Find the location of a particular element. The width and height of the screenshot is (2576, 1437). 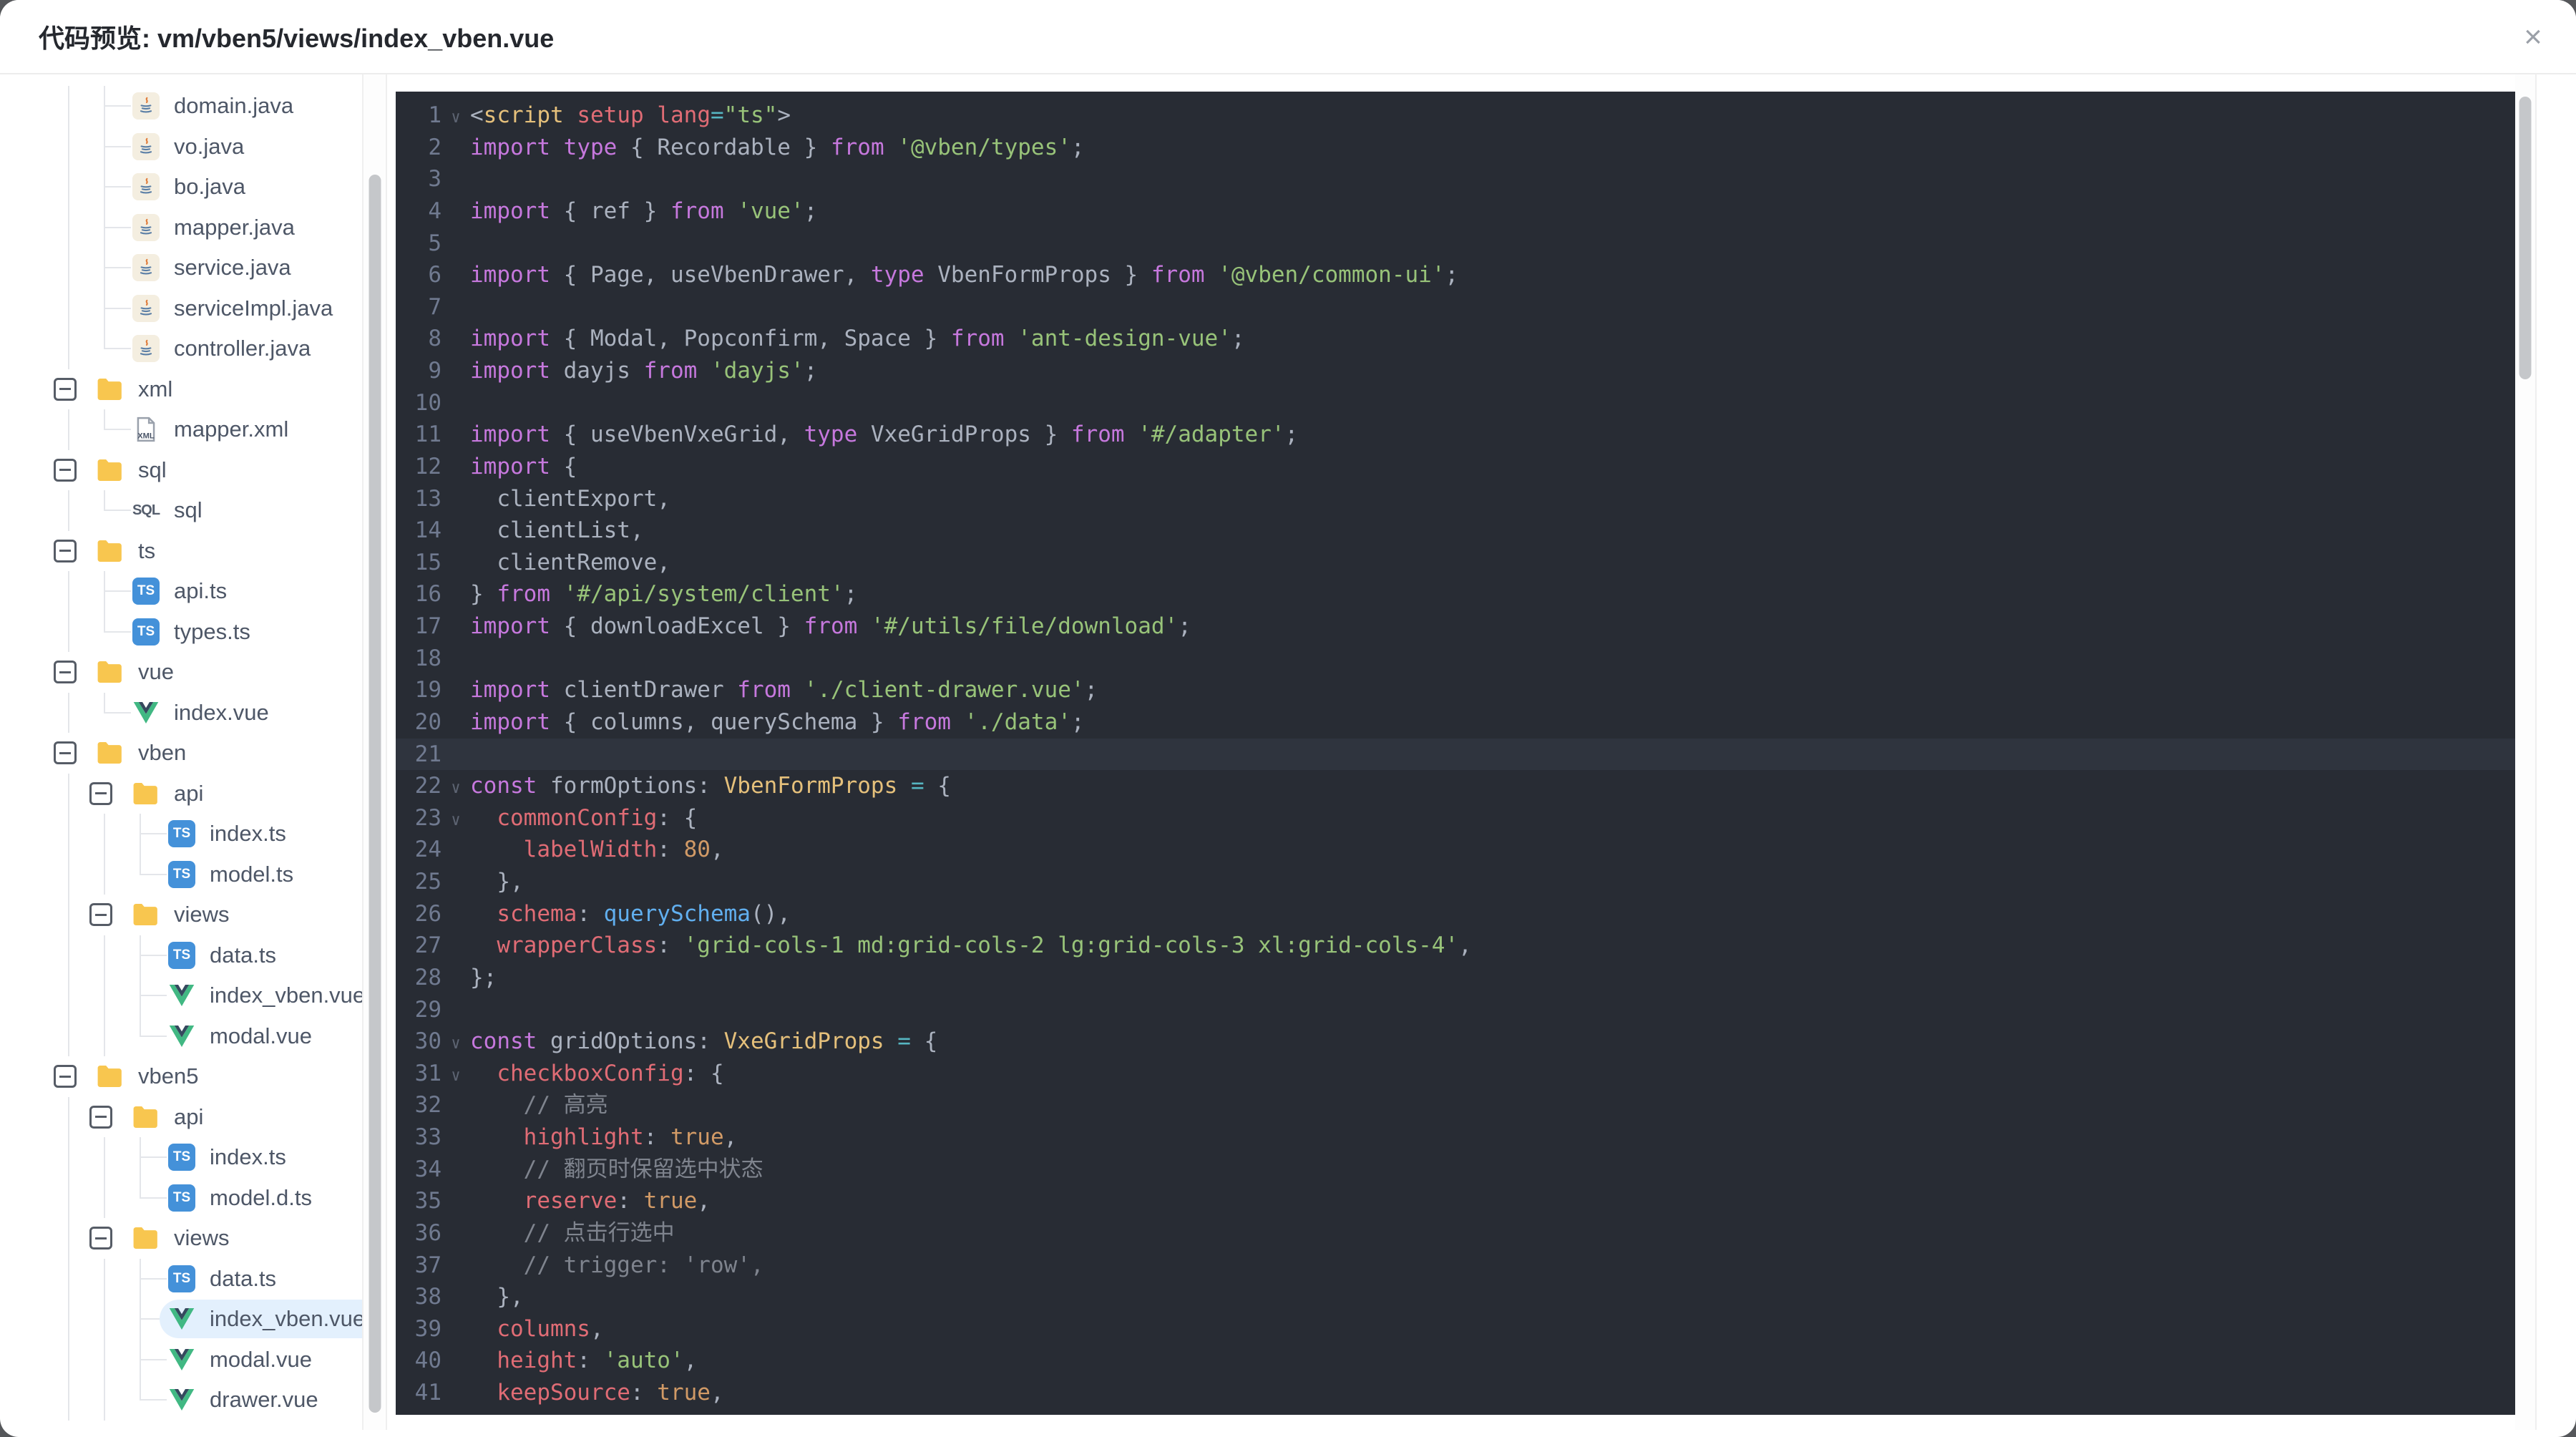

code-line: 38 }, is located at coordinates (1455, 1297).